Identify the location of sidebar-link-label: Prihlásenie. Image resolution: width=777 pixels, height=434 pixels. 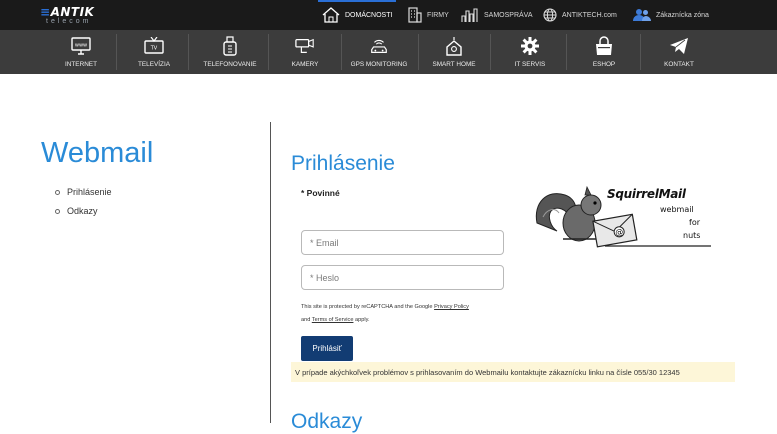
(89, 192).